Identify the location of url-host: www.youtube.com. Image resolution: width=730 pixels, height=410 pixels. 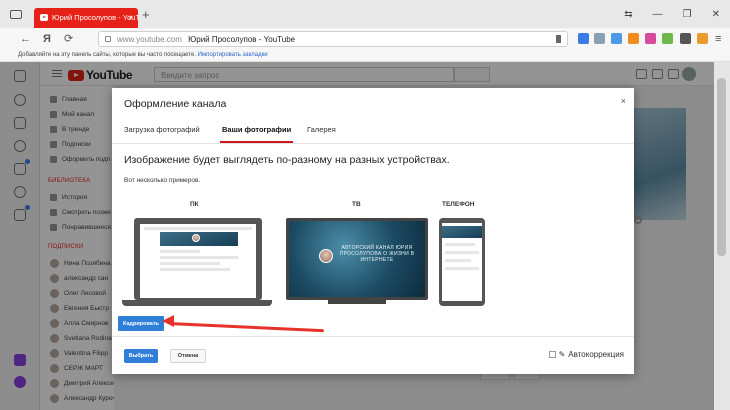
(149, 39).